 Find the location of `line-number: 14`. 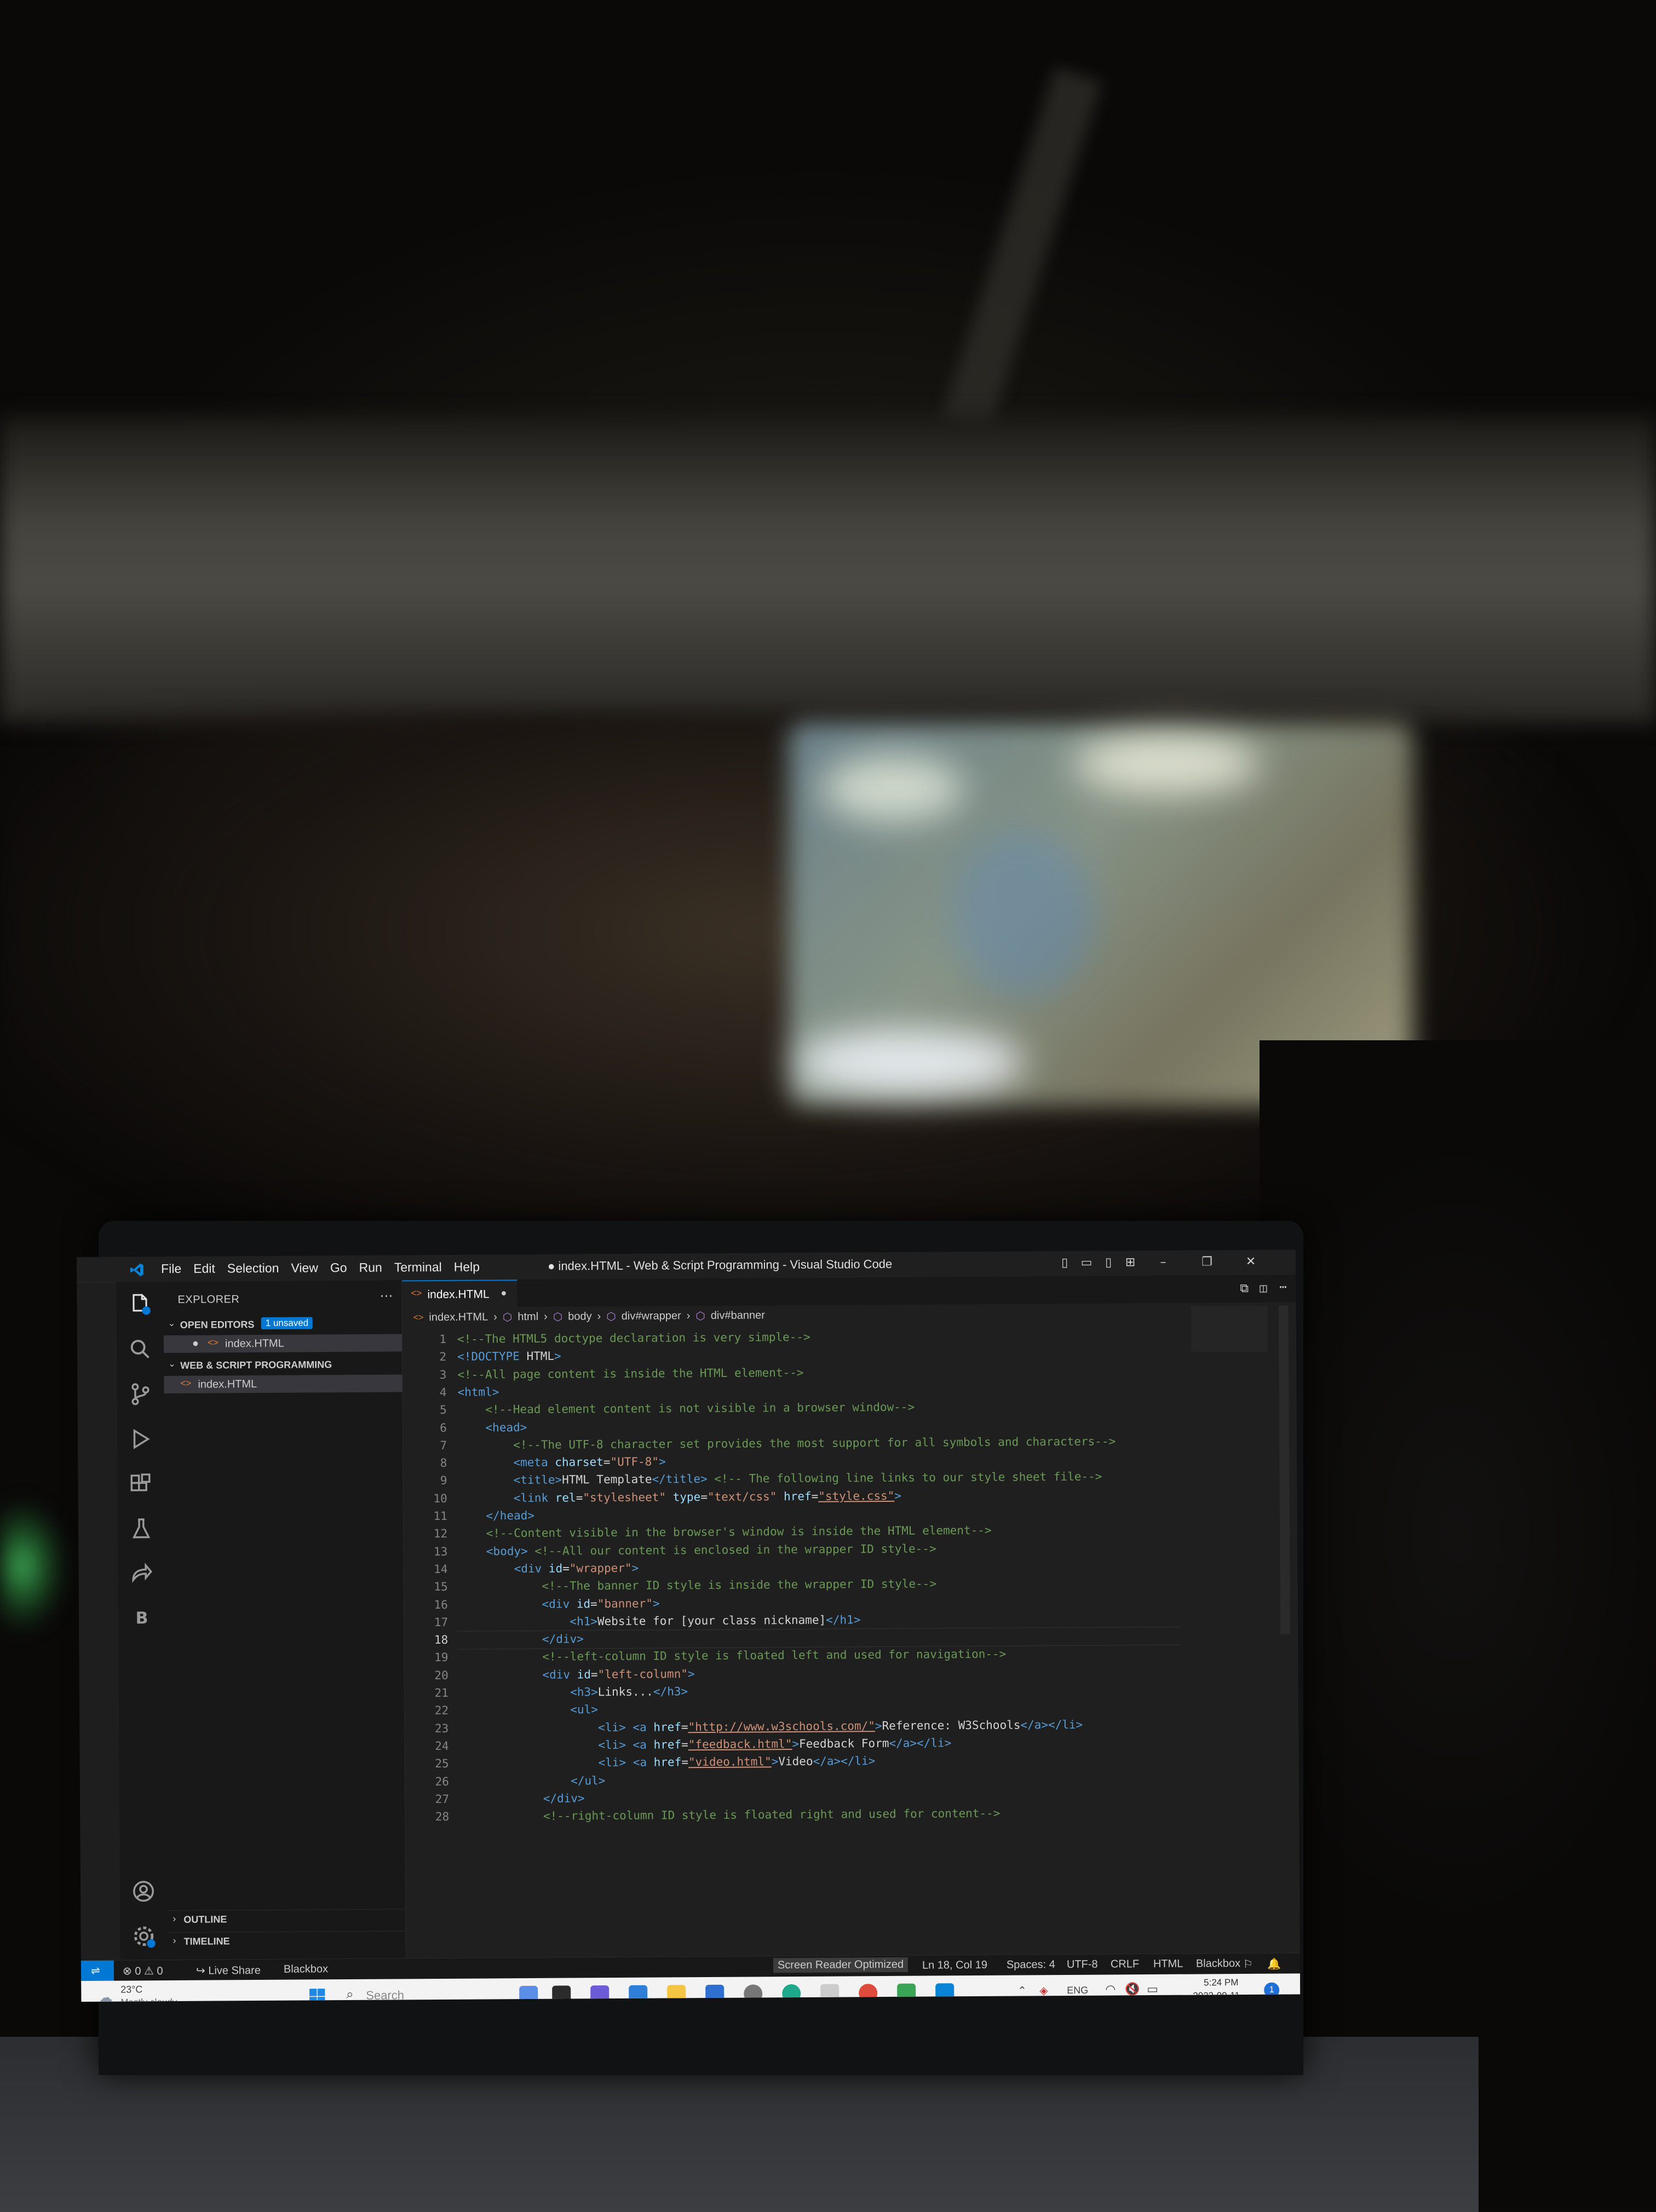

line-number: 14 is located at coordinates (426, 1569).